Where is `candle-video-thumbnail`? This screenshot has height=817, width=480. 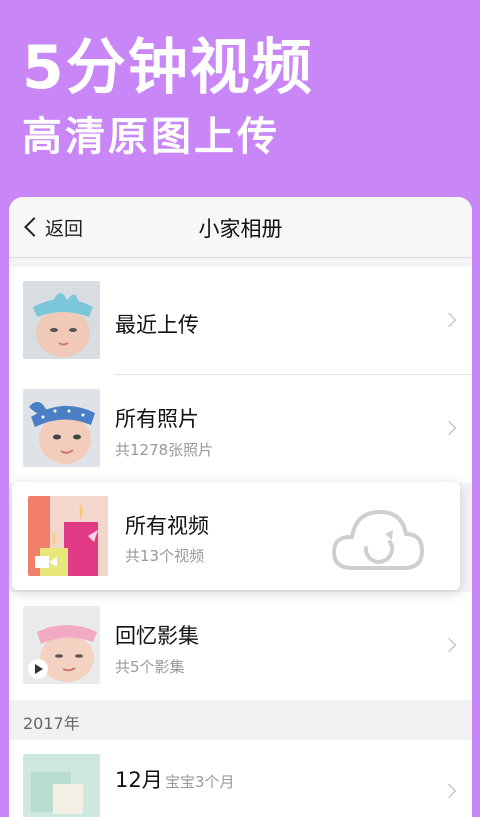 candle-video-thumbnail is located at coordinates (68, 536).